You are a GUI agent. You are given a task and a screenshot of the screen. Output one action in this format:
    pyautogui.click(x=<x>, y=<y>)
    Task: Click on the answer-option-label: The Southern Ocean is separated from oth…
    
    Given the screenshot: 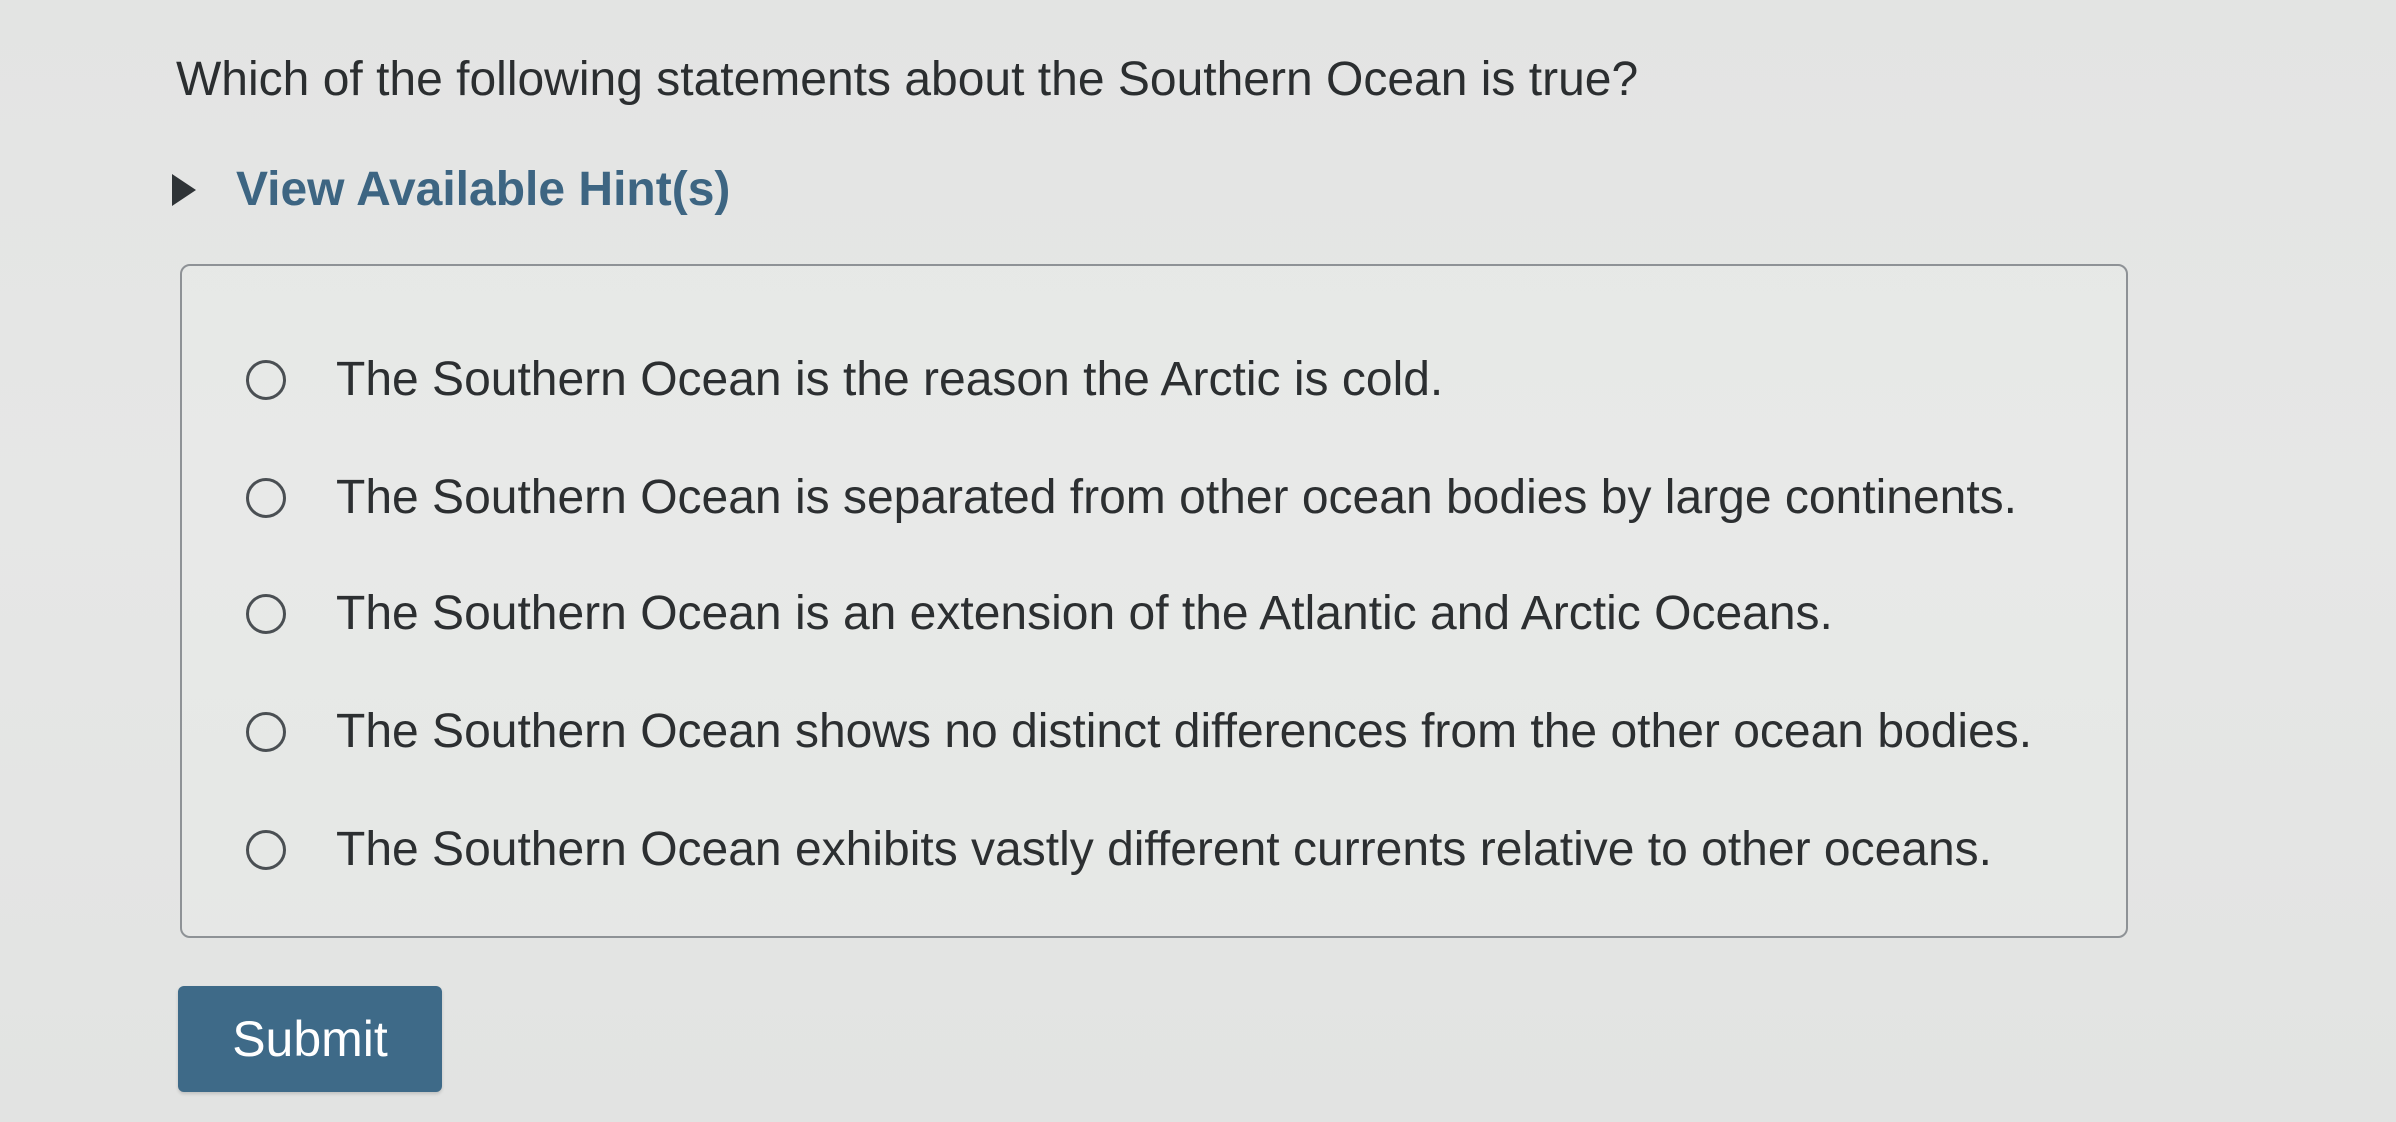 What is the action you would take?
    pyautogui.click(x=1177, y=497)
    